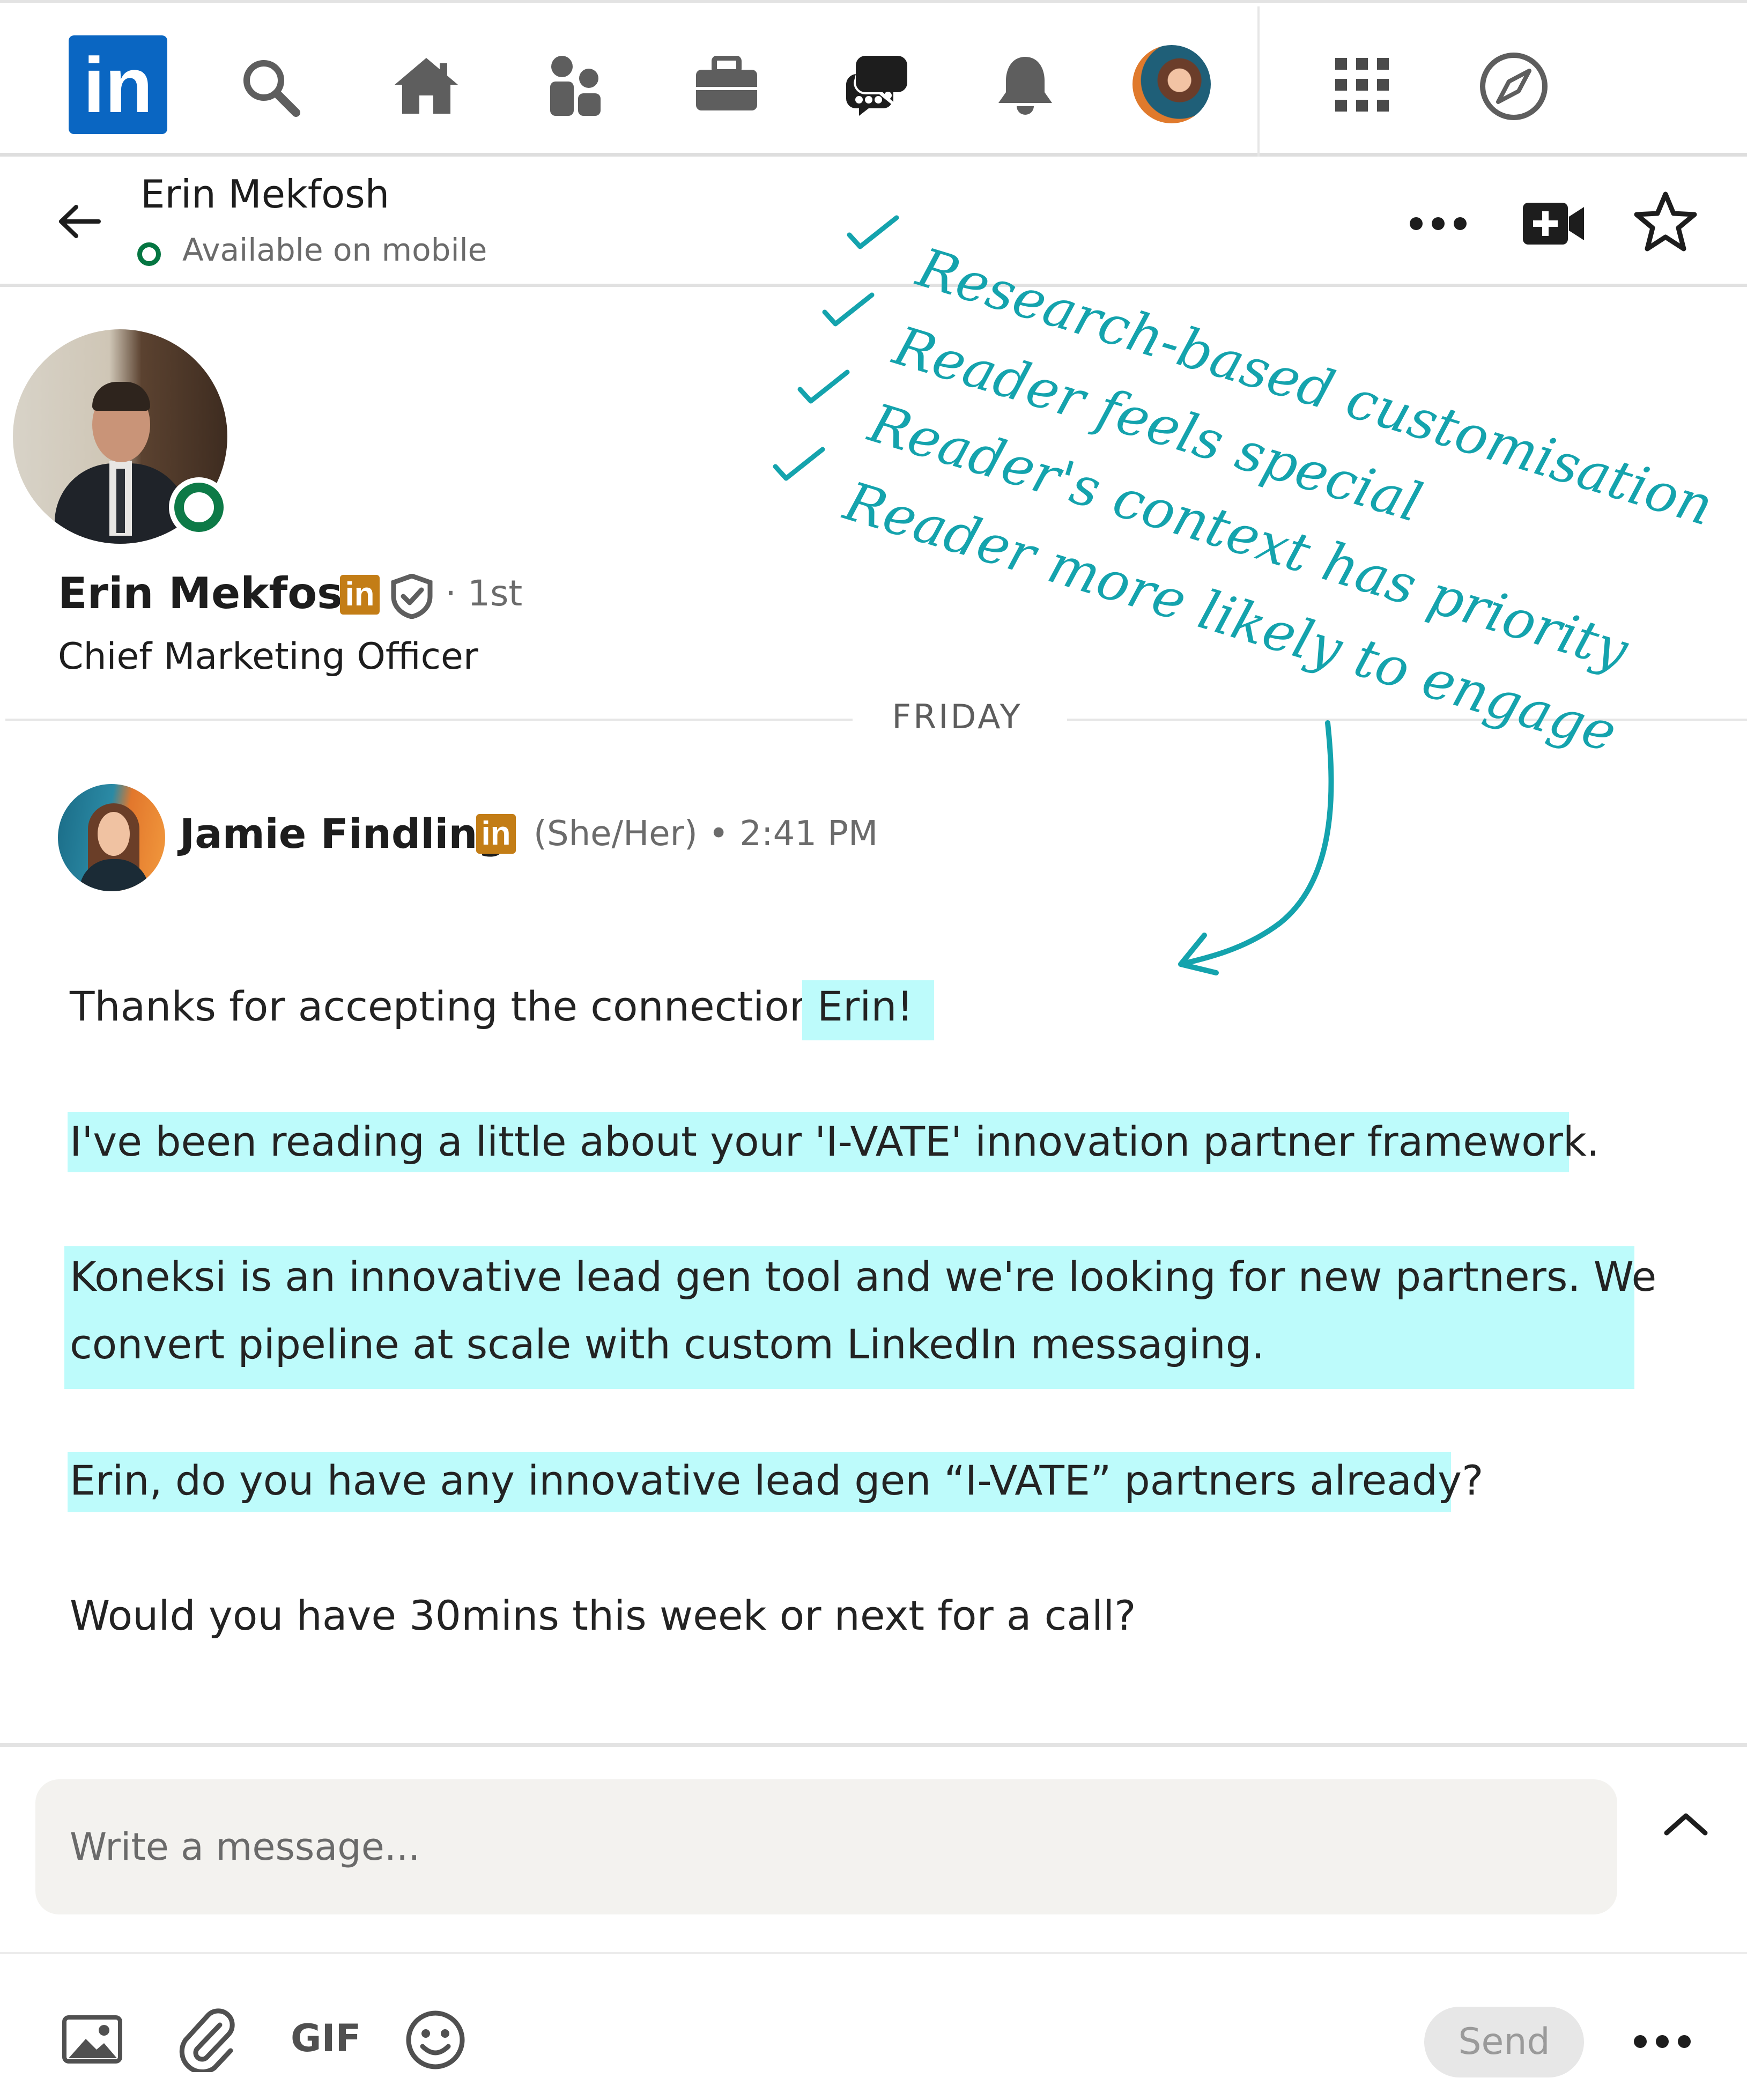 The width and height of the screenshot is (1747, 2100). I want to click on day-label: FRIDAY, so click(957, 716).